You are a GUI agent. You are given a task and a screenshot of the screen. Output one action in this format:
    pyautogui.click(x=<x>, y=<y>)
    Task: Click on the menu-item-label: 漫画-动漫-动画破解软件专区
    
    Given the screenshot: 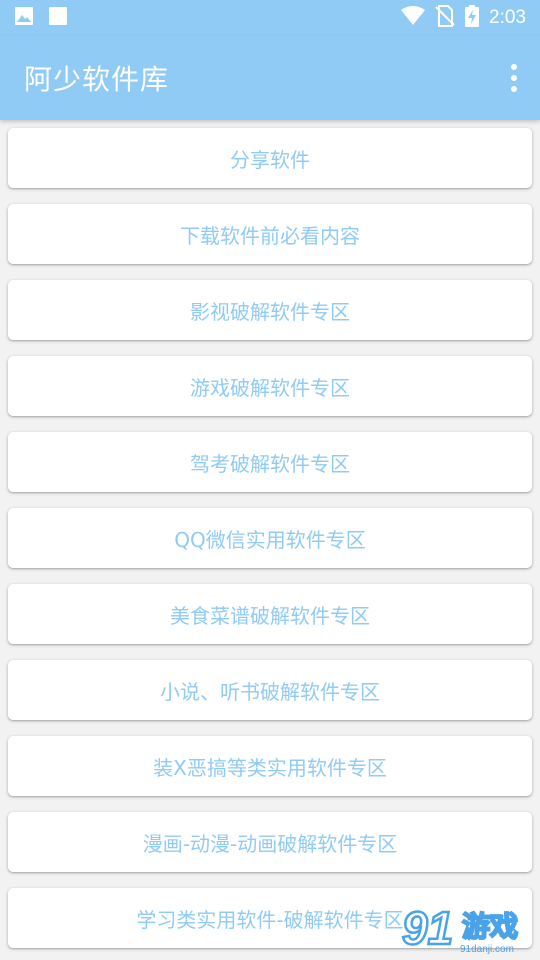 What is the action you would take?
    pyautogui.click(x=270, y=843)
    